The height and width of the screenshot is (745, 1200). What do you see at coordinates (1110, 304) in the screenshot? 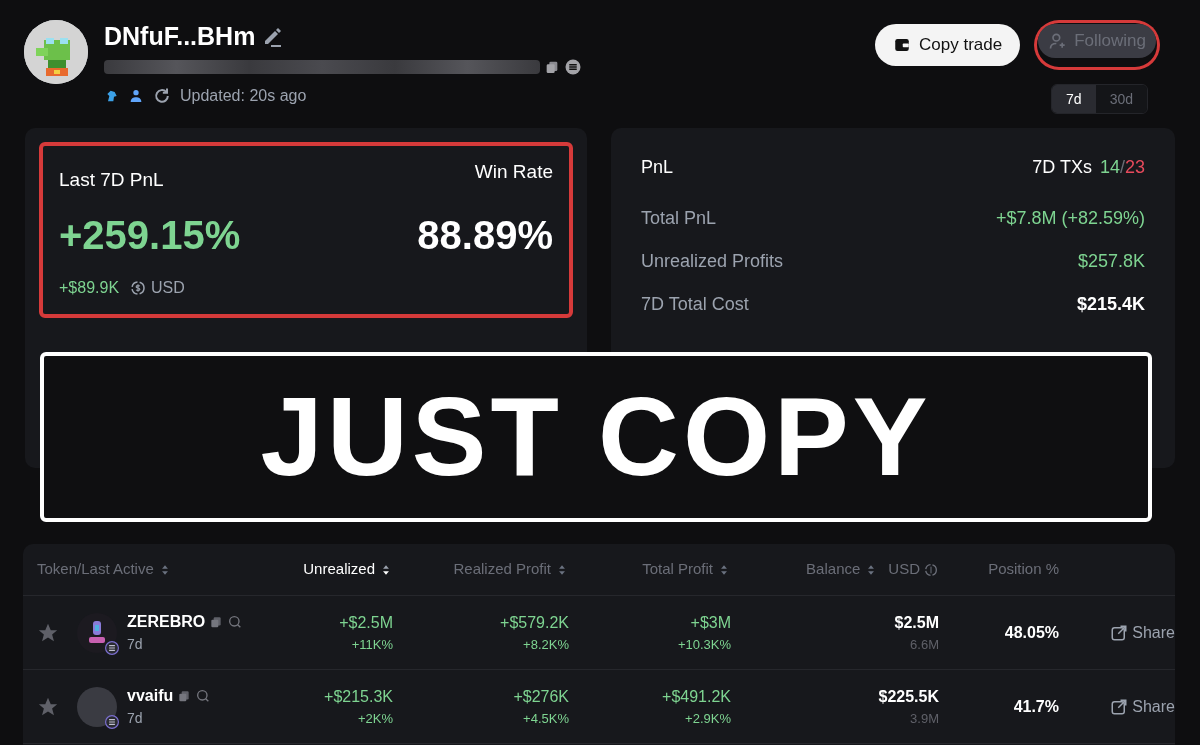
I see `stat-value: $215.4K` at bounding box center [1110, 304].